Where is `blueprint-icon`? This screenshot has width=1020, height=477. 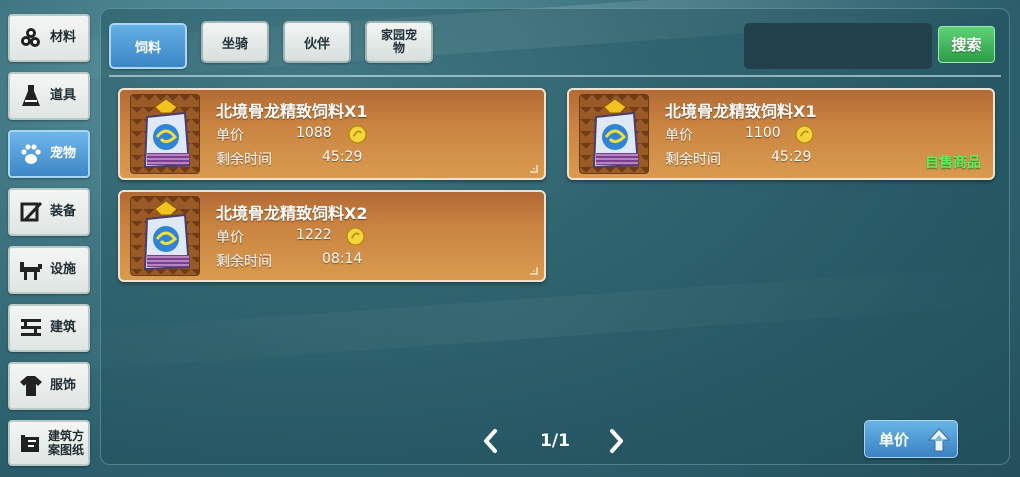
blueprint-icon is located at coordinates (30, 443).